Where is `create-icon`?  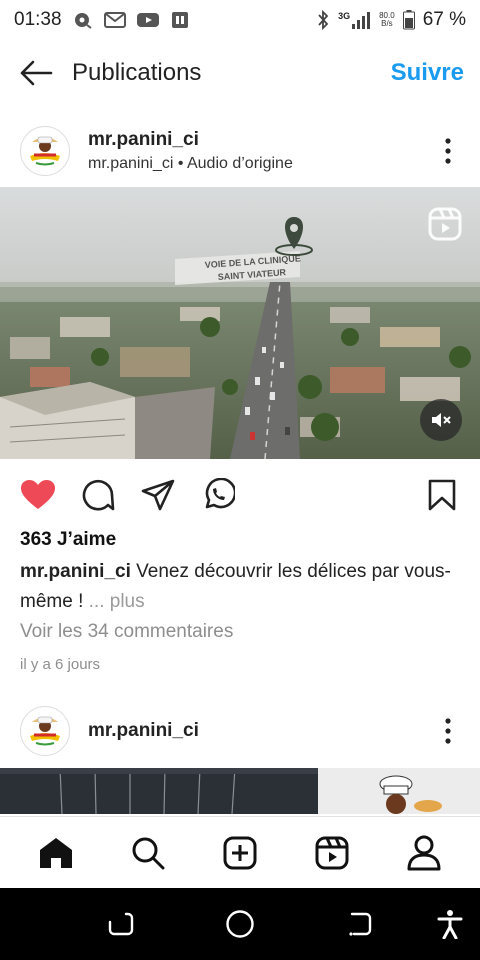
create-icon is located at coordinates (240, 852).